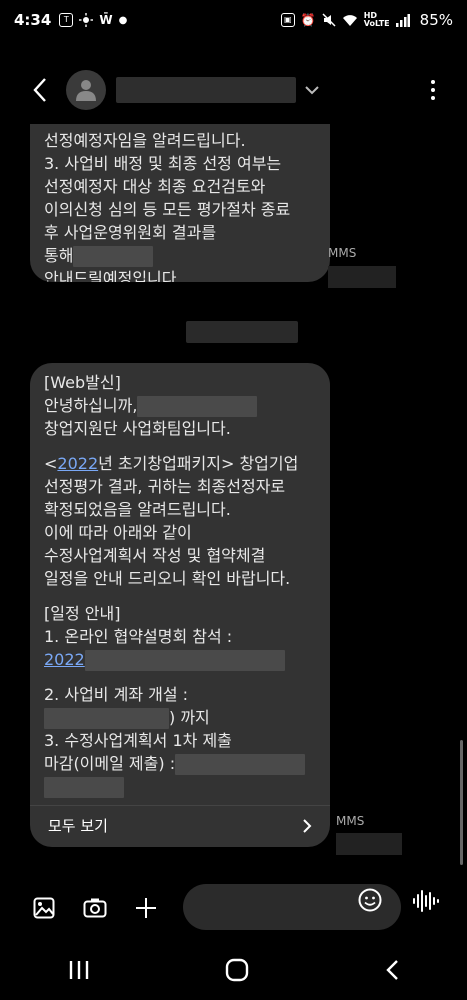  I want to click on battery-level: 85%, so click(436, 20).